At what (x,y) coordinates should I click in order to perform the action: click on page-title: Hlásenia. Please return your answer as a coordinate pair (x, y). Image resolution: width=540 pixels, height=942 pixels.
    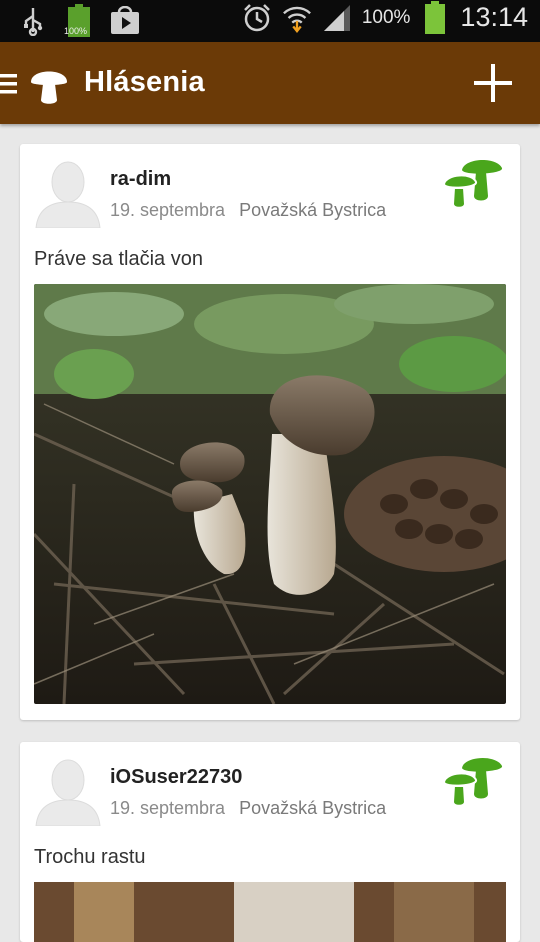
    Looking at the image, I should click on (144, 82).